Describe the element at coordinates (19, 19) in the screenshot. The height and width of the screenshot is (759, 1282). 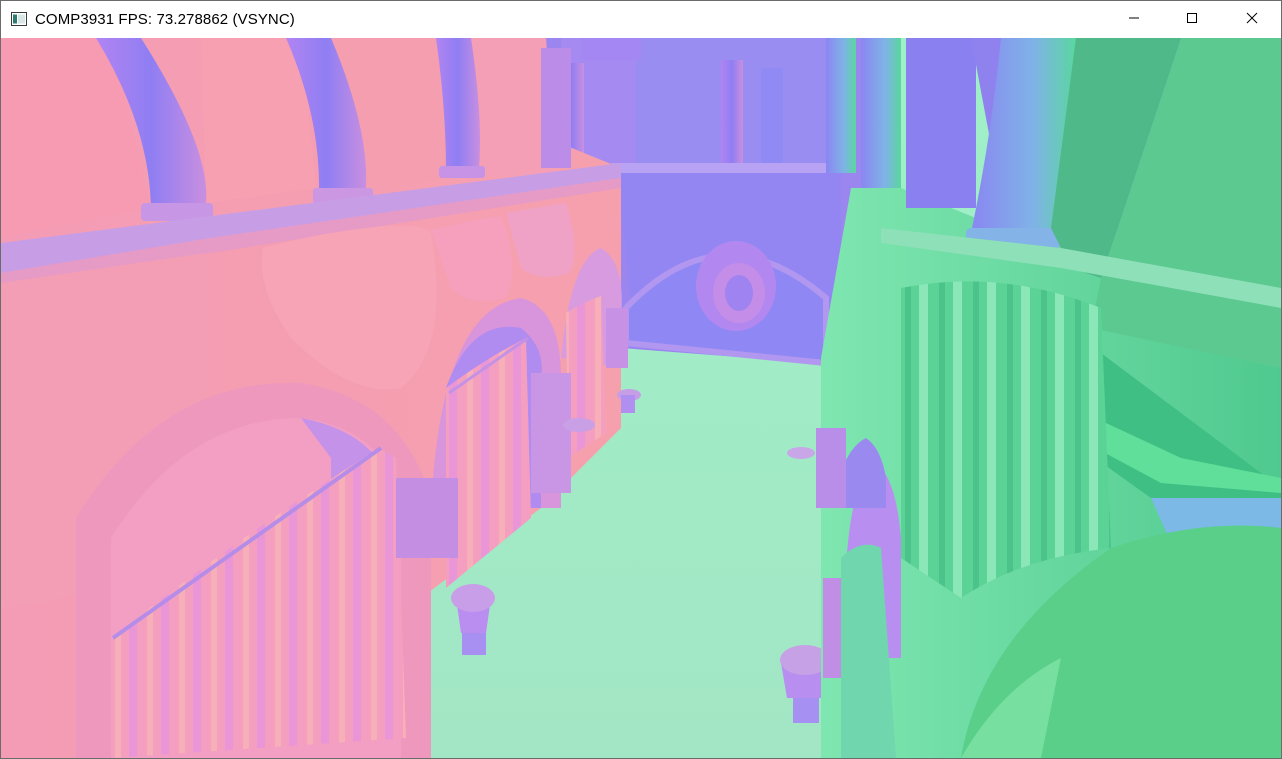
I see `window-app-icon` at that location.